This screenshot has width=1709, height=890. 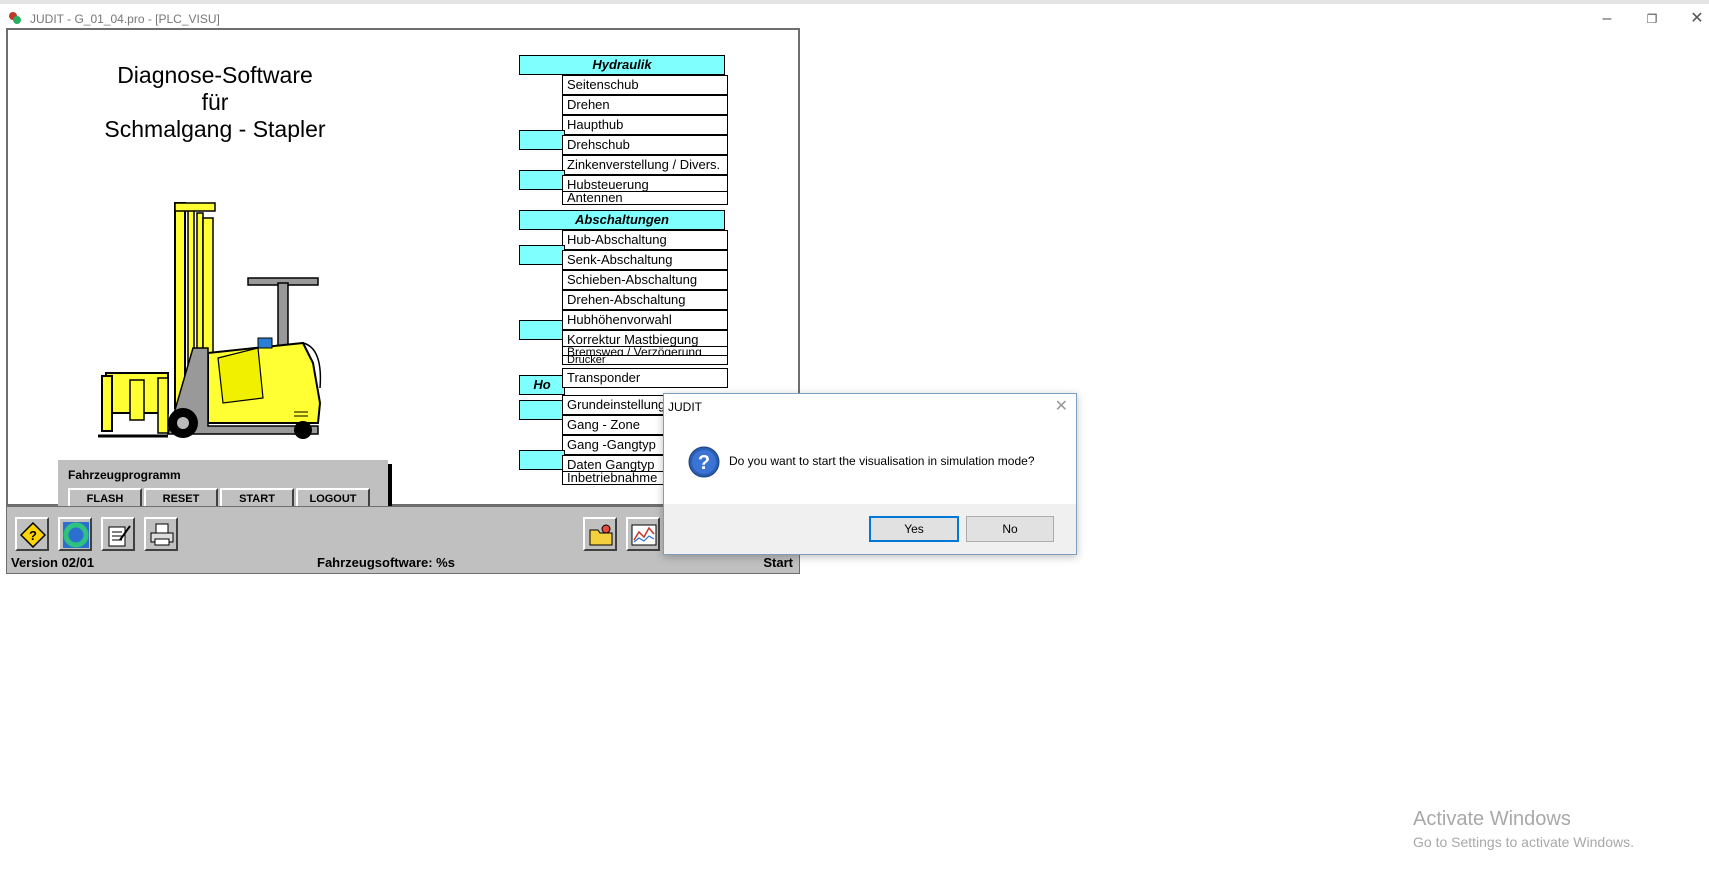 What do you see at coordinates (1523, 842) in the screenshot?
I see `watermark-line-2: Go to Settings to activate Windows.` at bounding box center [1523, 842].